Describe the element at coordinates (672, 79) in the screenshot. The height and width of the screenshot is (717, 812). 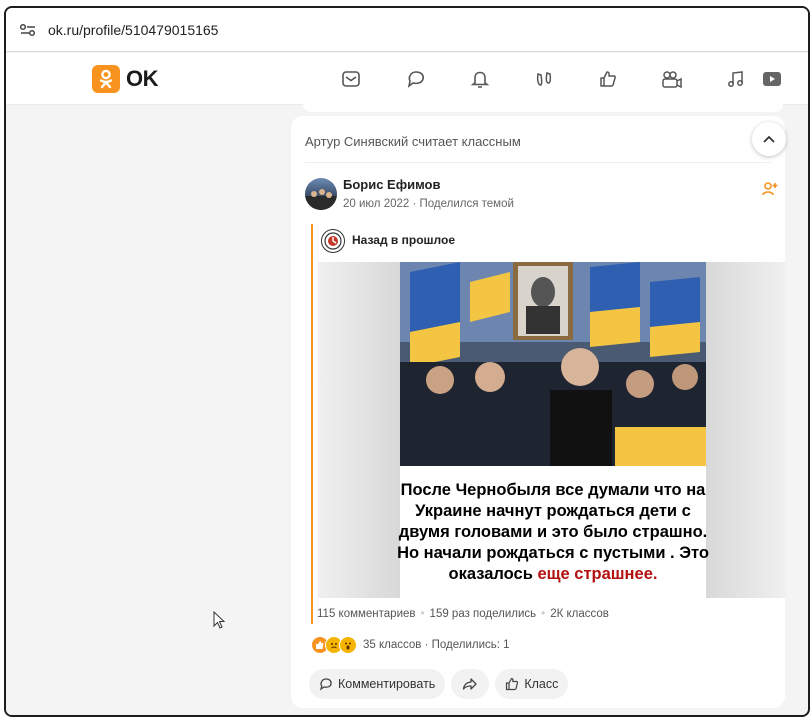
I see `video-icon` at that location.